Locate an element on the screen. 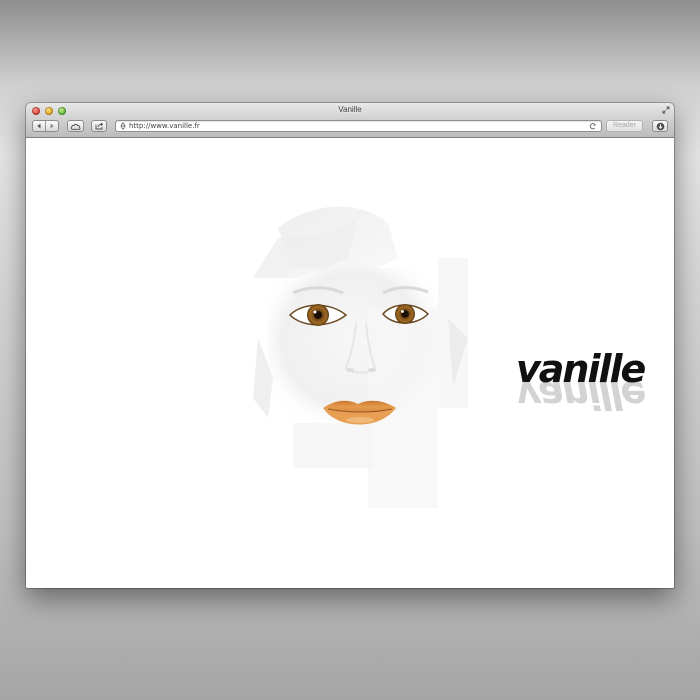 Image resolution: width=700 pixels, height=700 pixels. share-button is located at coordinates (99, 126).